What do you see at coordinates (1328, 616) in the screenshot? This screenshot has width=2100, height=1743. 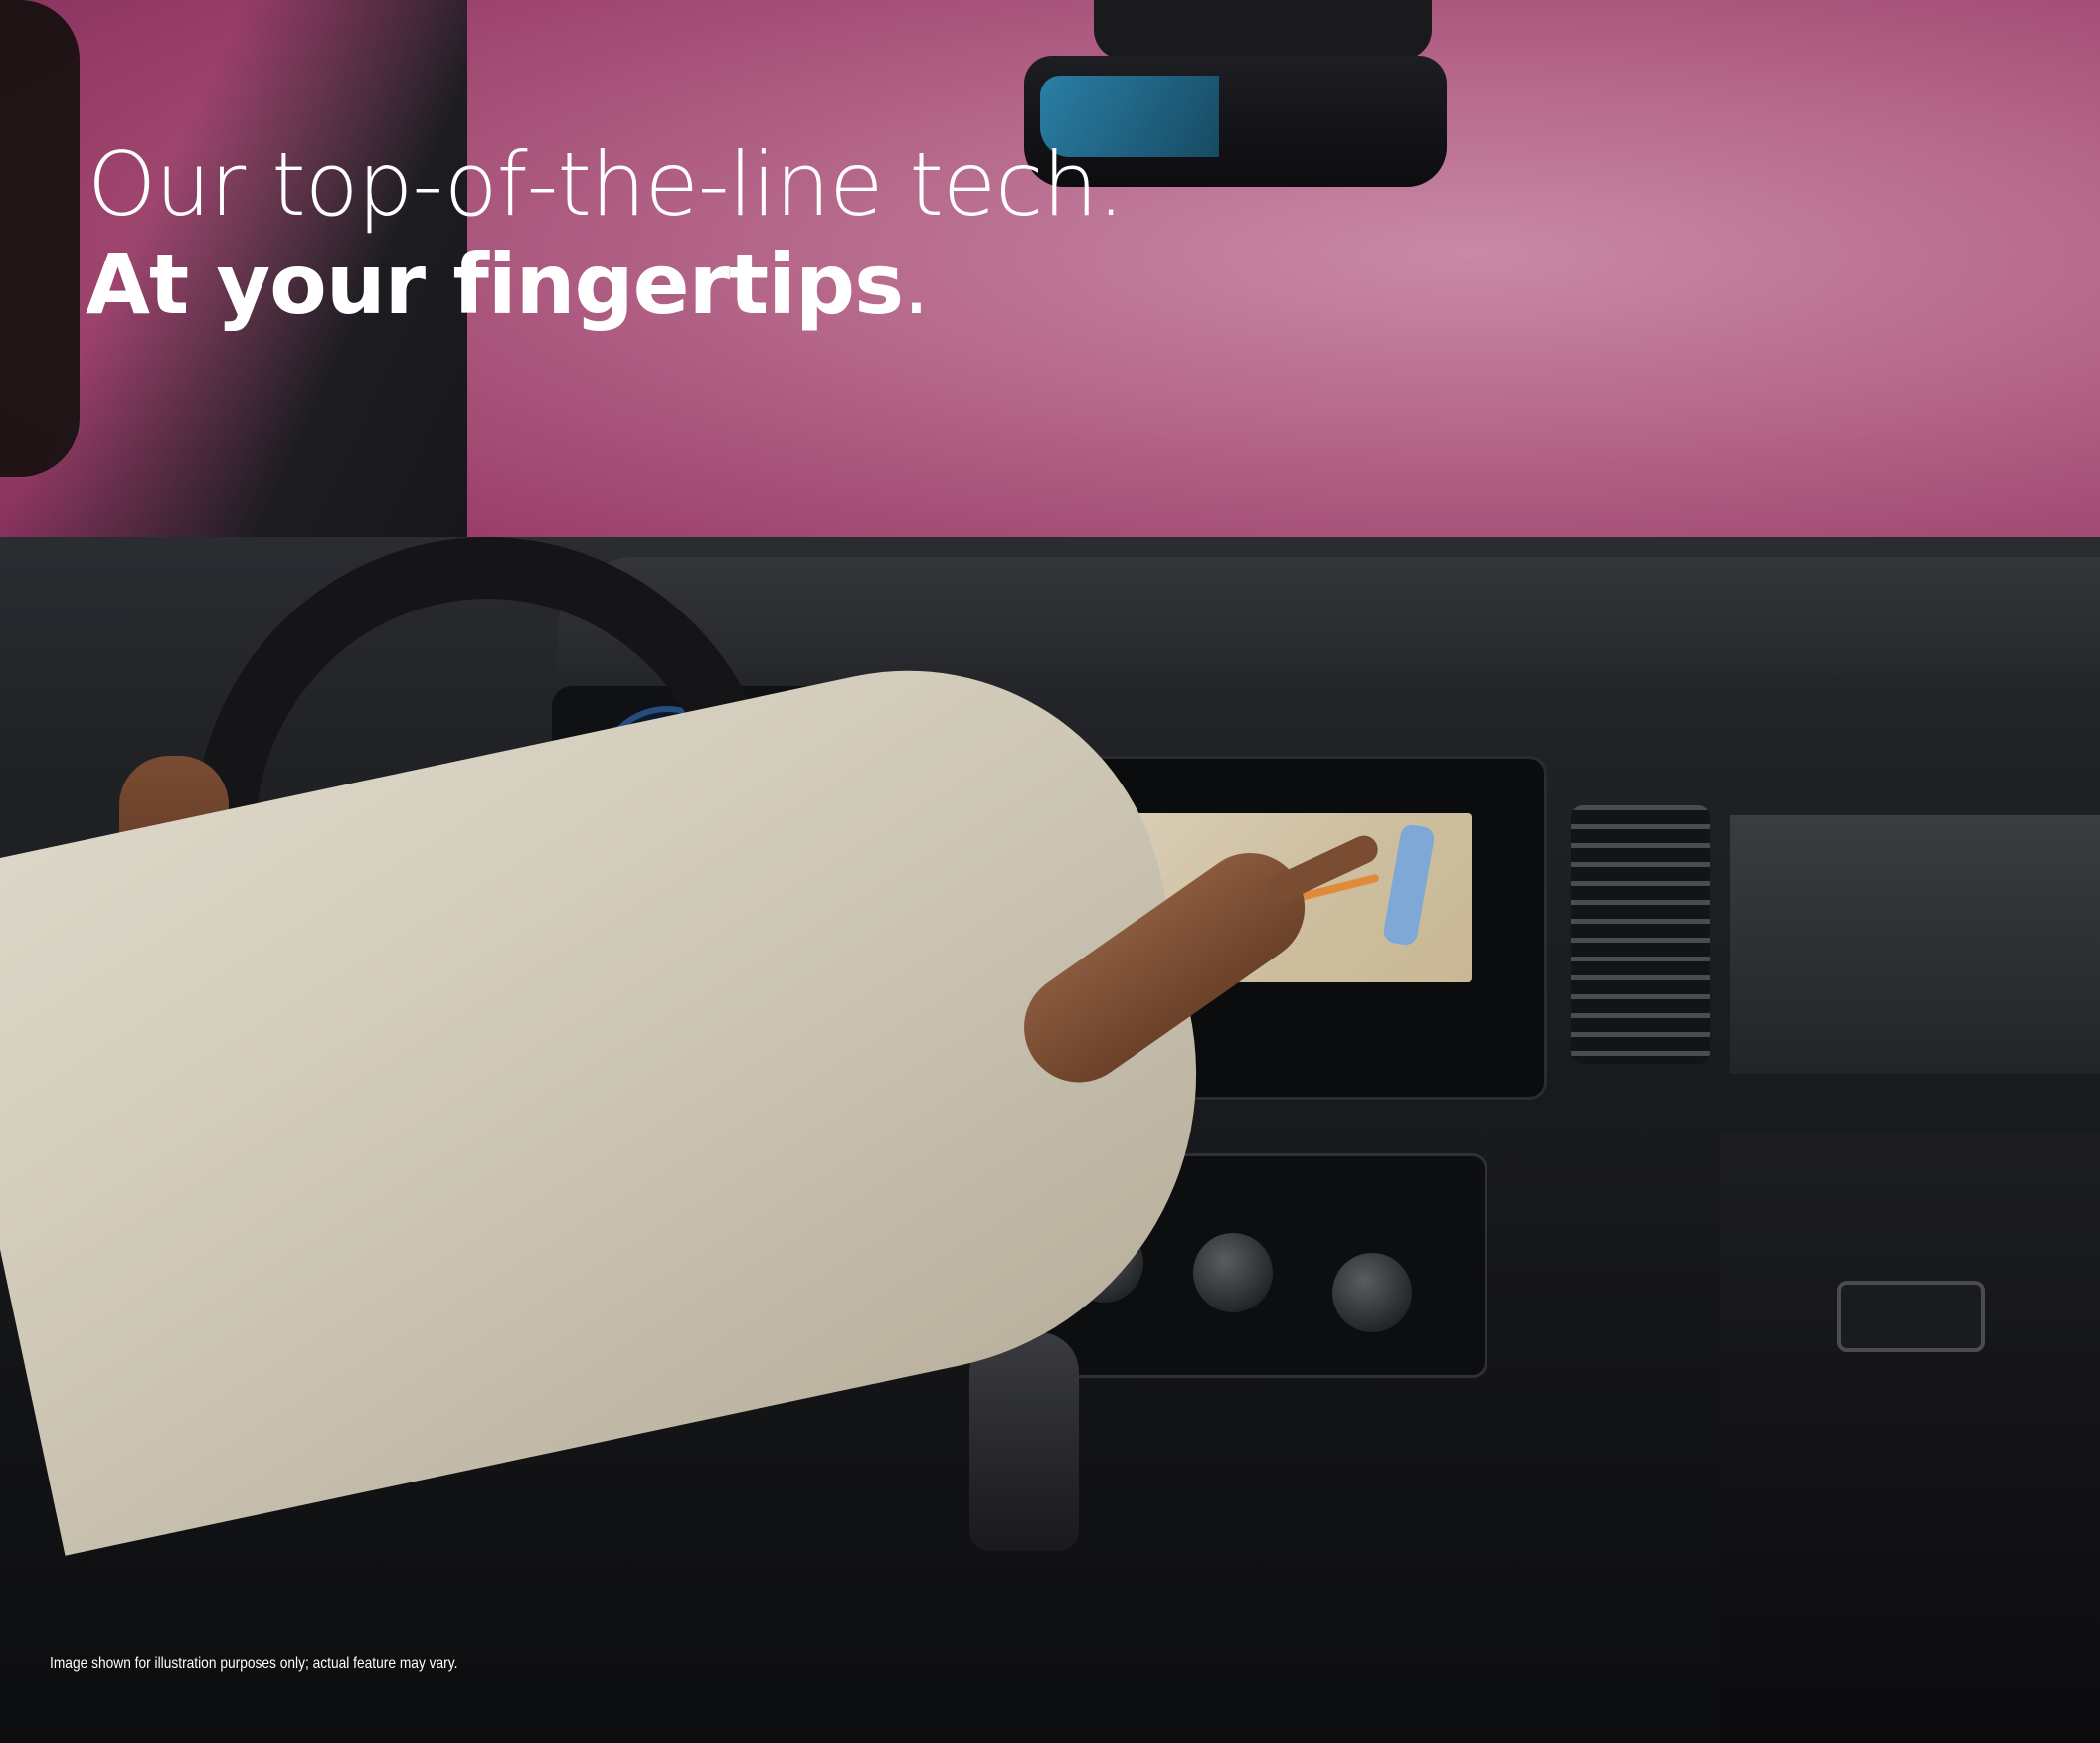 I see `dashboard-top` at bounding box center [1328, 616].